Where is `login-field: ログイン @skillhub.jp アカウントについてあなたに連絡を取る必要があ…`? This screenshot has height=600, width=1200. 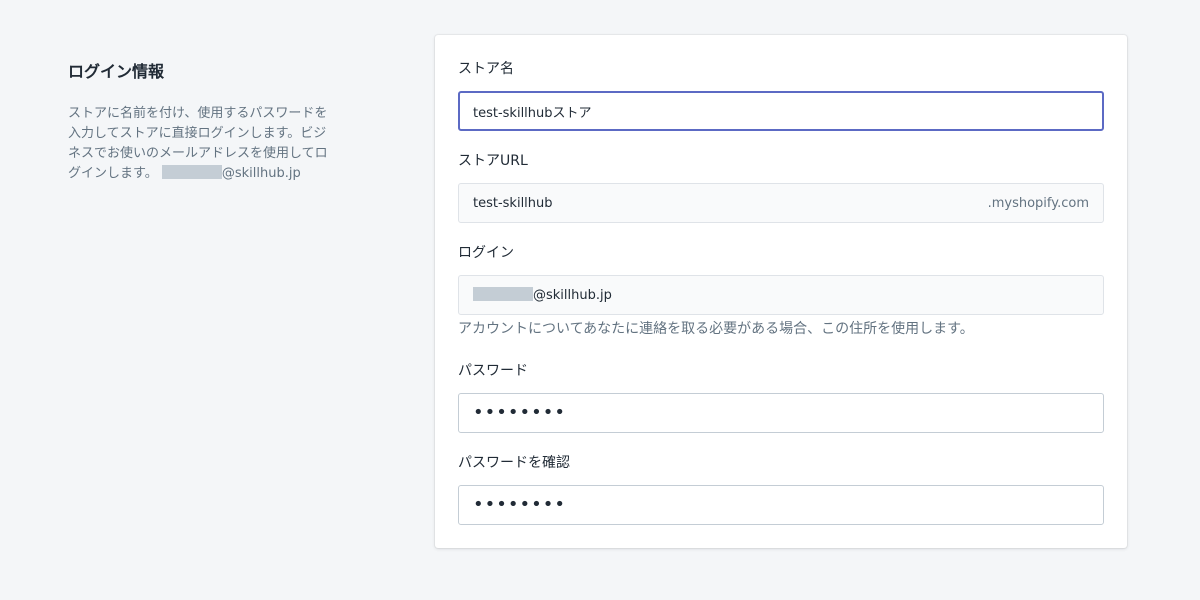
login-field: ログイン @skillhub.jp アカウントについてあなたに連絡を取る必要があ… is located at coordinates (781, 290).